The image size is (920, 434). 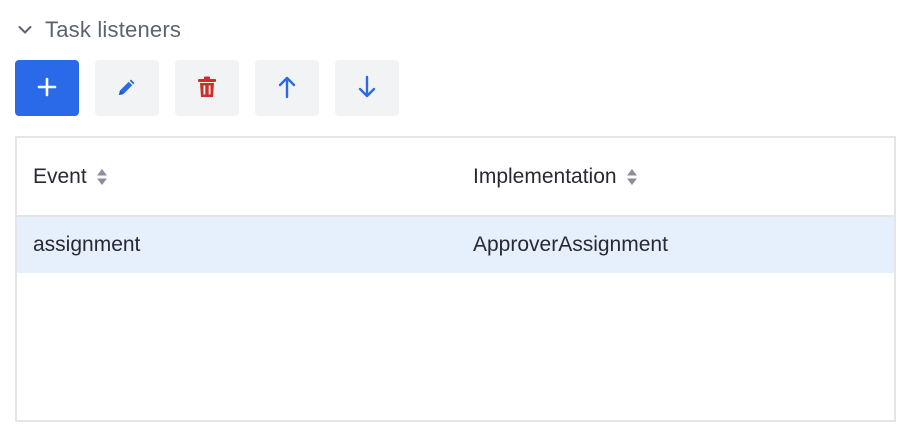 I want to click on delete-button, so click(x=207, y=88).